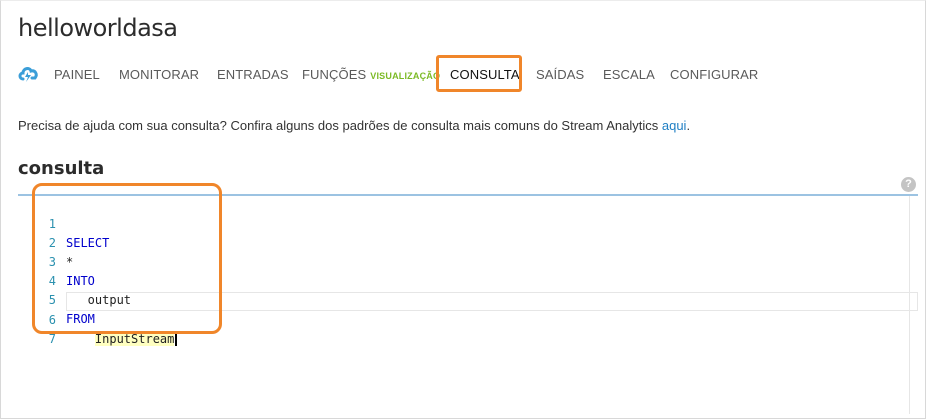 Image resolution: width=926 pixels, height=419 pixels. I want to click on tab-funcoes: FUNÇÕES VISUALIZAÇÃO, so click(371, 74).